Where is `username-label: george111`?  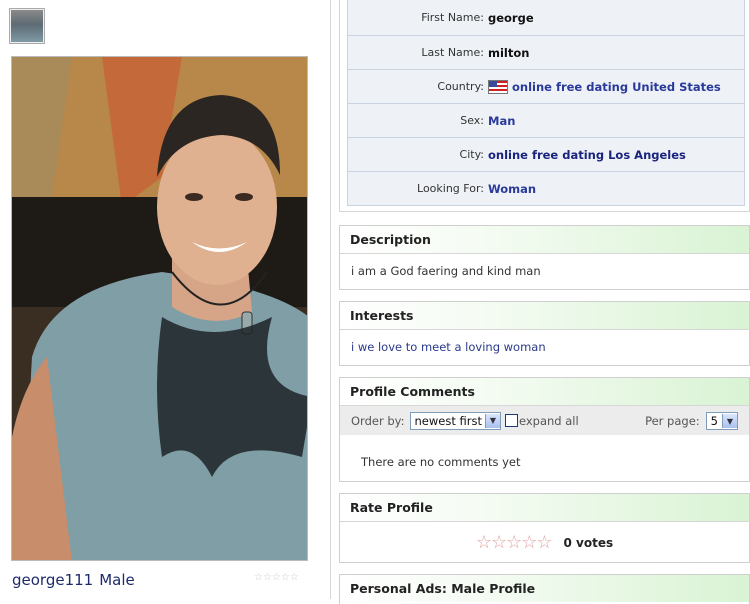
username-label: george111 is located at coordinates (53, 580).